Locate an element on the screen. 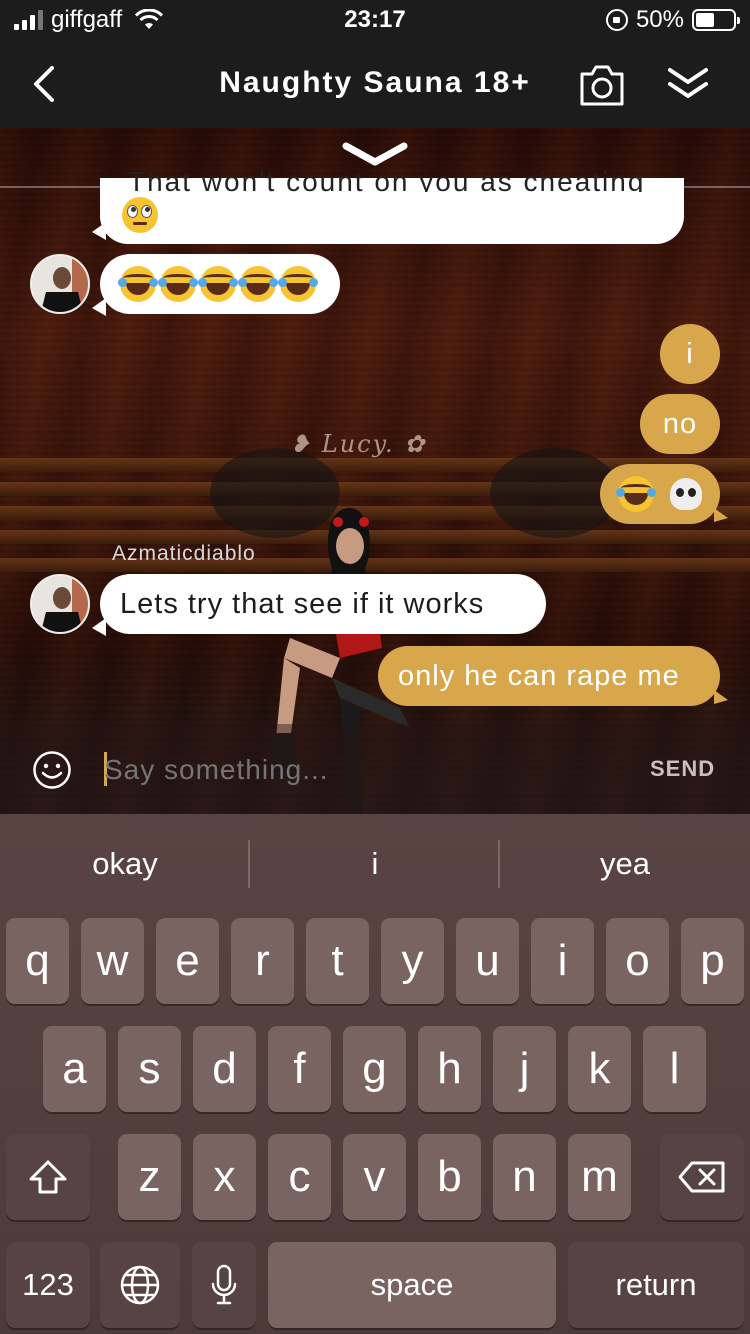  room-title: Naughty Sauna 18+ is located at coordinates (375, 82).